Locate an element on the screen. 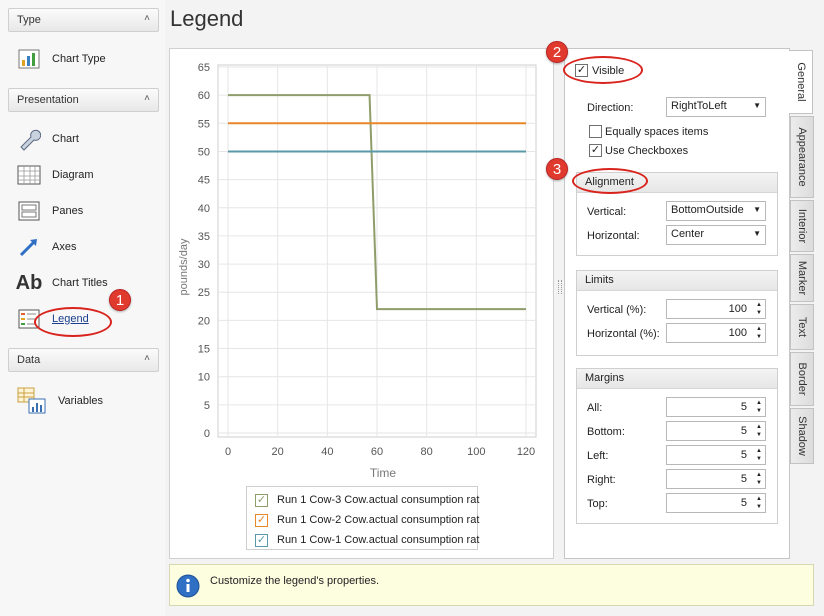 Image resolution: width=824 pixels, height=616 pixels. tab-label: Interior is located at coordinates (802, 226).